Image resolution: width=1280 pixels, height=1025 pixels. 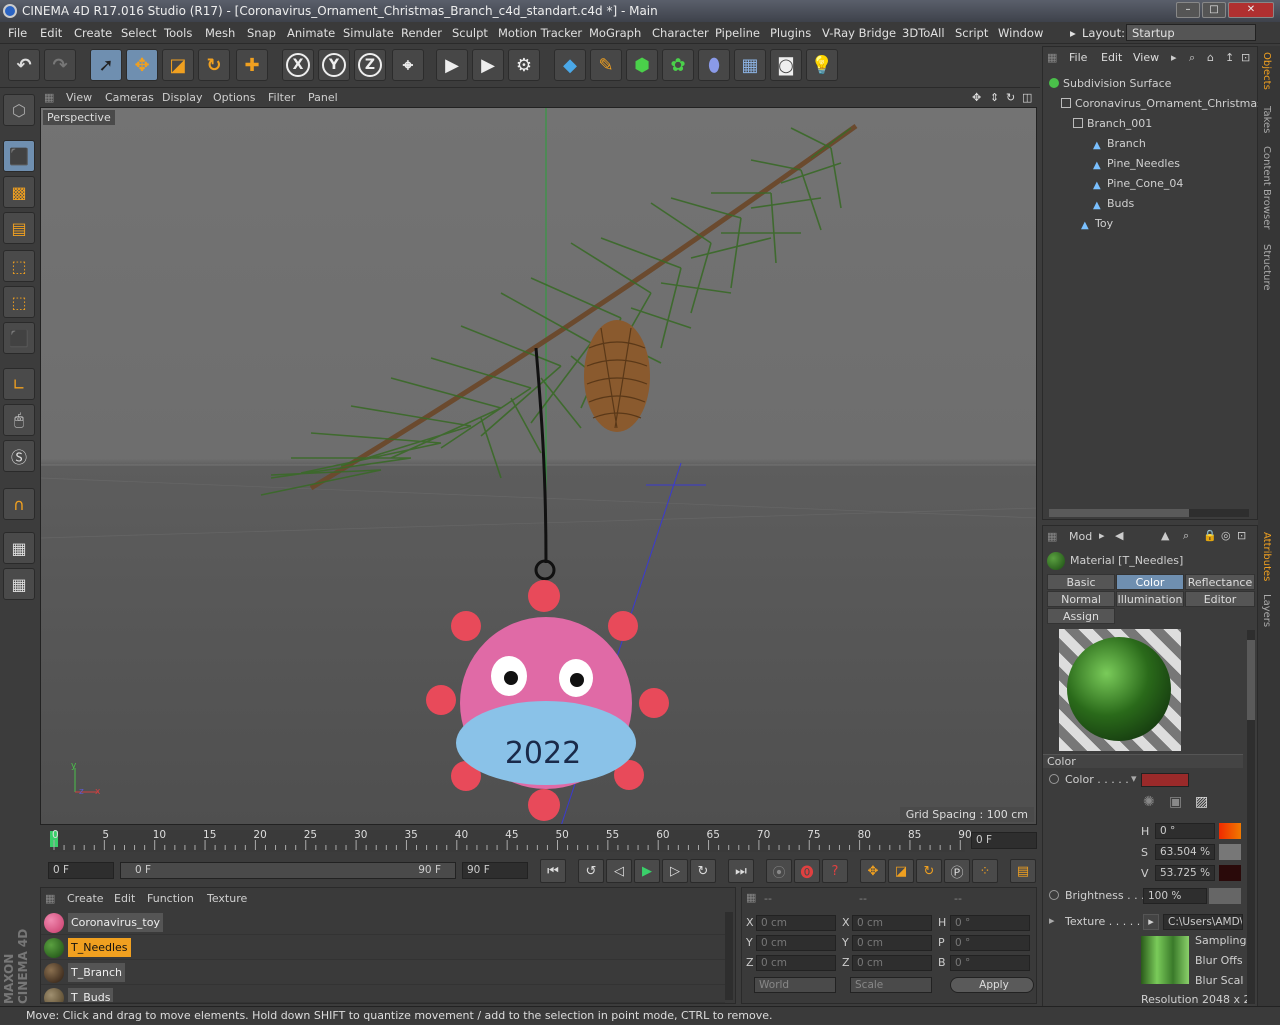 I want to click on viewport-menu-options: Options, so click(x=234, y=98).